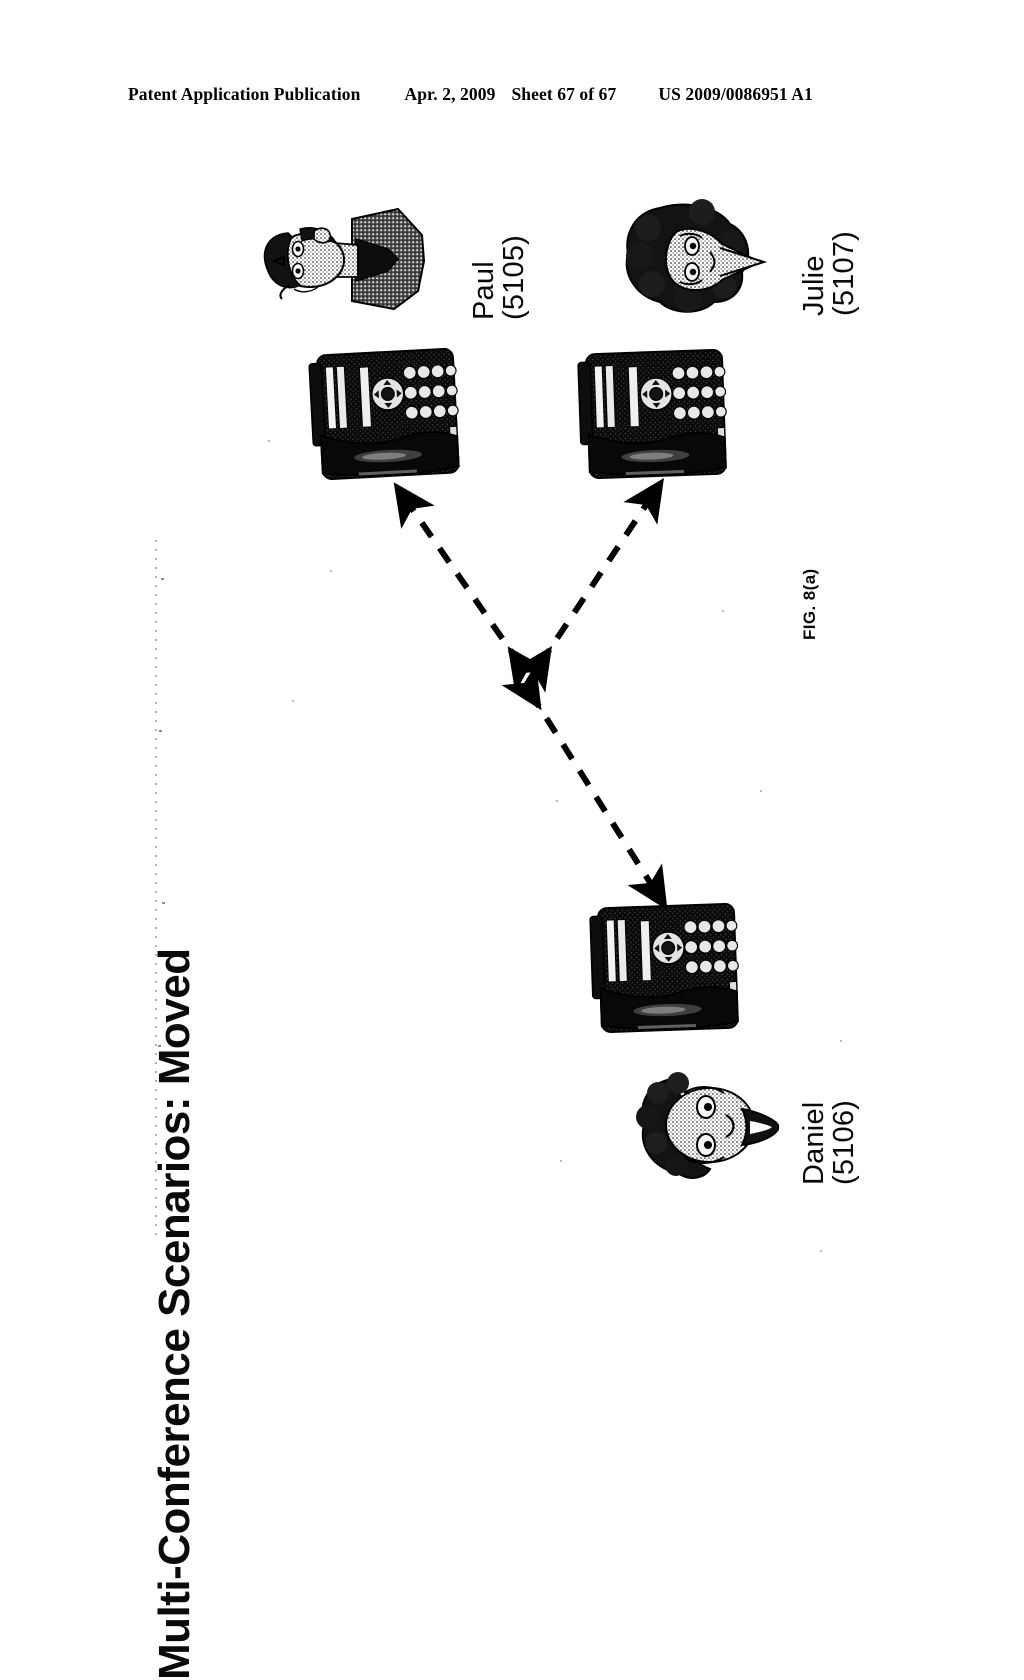  Describe the element at coordinates (387, 417) in the screenshot. I see `phone-paul` at that location.